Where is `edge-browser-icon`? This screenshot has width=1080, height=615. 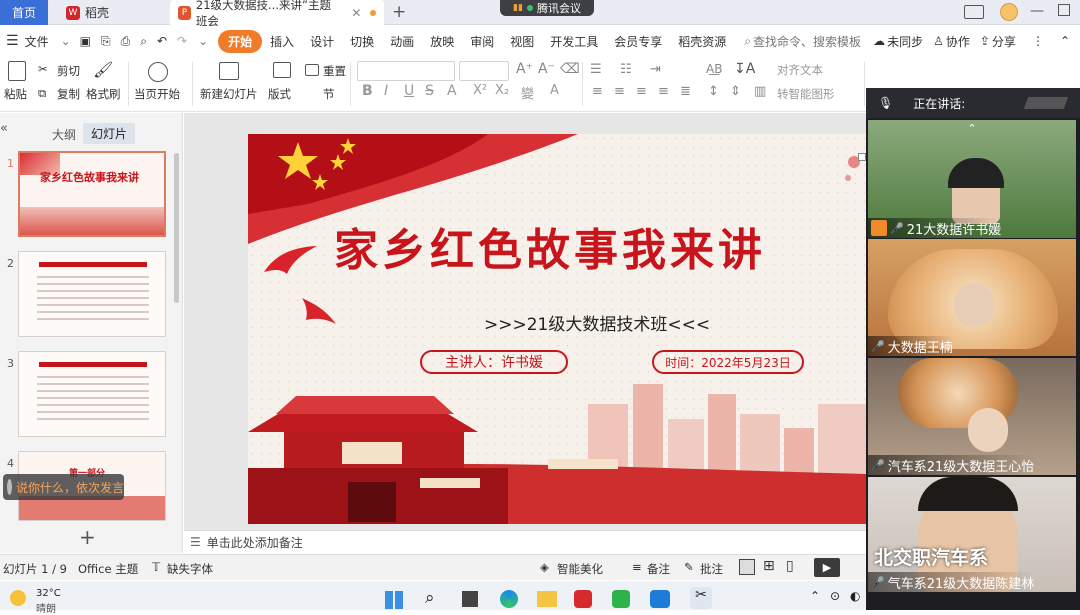
edge-browser-icon is located at coordinates (509, 599).